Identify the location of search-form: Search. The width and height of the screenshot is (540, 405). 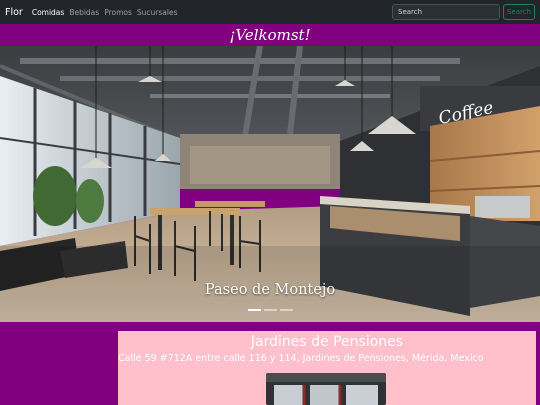
(463, 12).